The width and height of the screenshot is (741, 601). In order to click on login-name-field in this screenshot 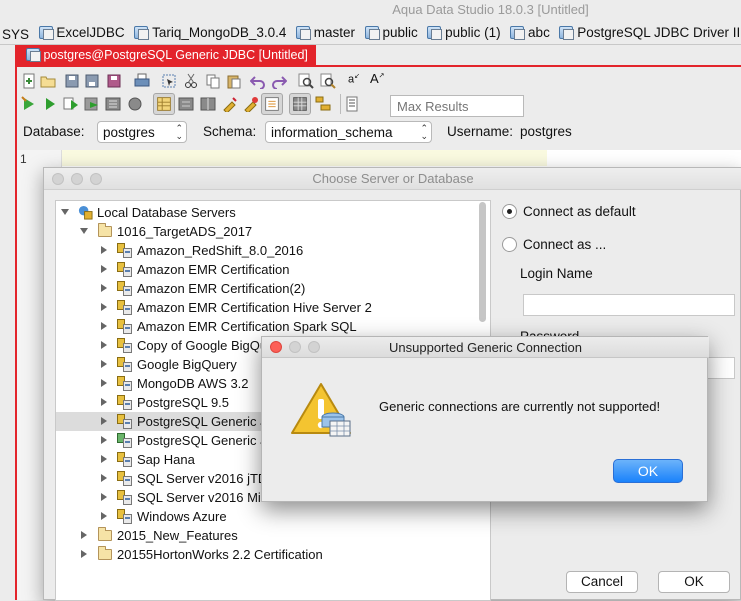, I will do `click(629, 305)`.